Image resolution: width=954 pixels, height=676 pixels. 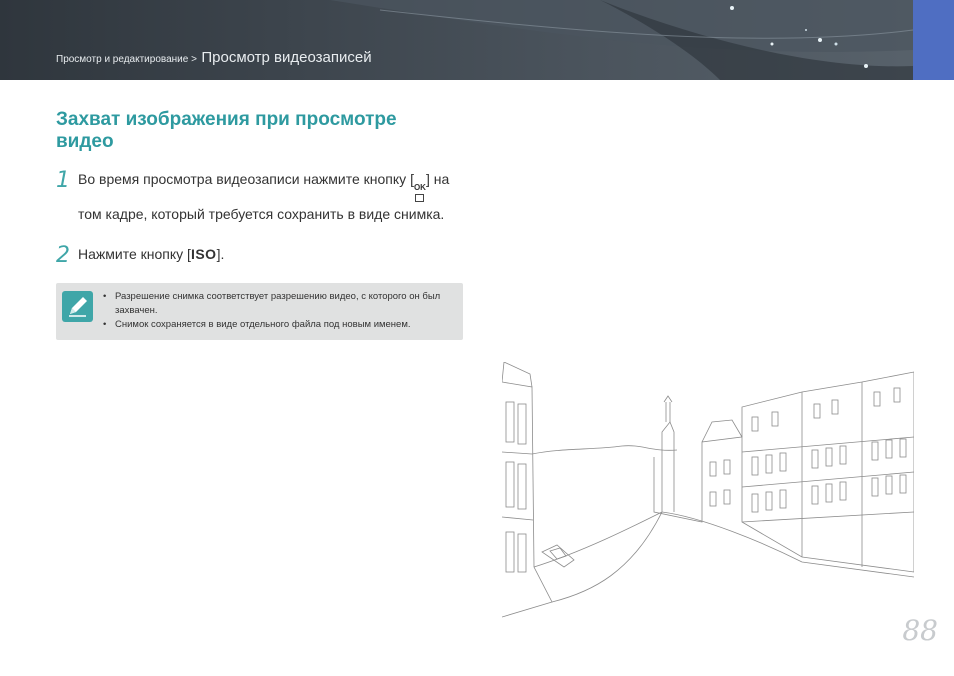 What do you see at coordinates (273, 254) in the screenshot?
I see `step-text: Нажмите кнопку [ISO].` at bounding box center [273, 254].